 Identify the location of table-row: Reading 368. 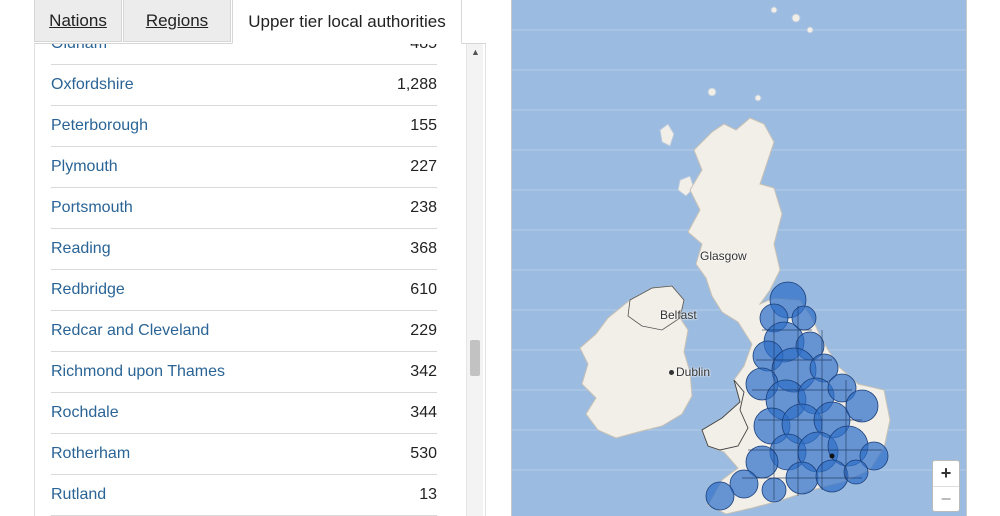
(244, 249).